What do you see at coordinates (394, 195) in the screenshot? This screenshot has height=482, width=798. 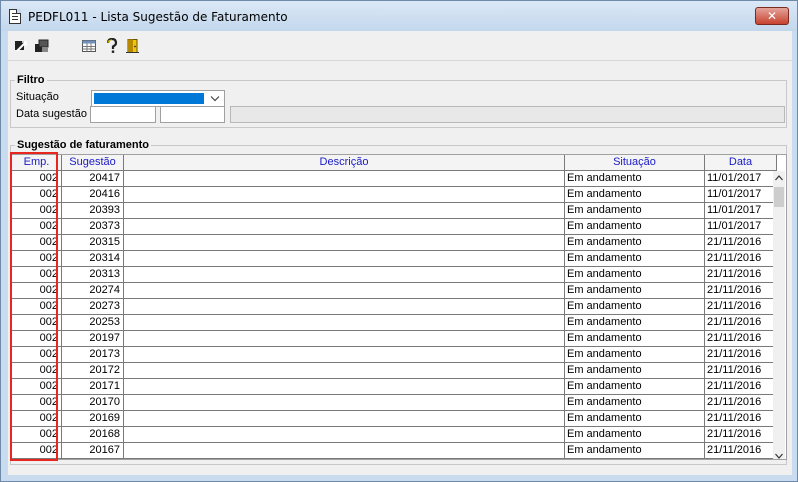 I see `table-row: 002 20416 Em andamento 11/01/2017` at bounding box center [394, 195].